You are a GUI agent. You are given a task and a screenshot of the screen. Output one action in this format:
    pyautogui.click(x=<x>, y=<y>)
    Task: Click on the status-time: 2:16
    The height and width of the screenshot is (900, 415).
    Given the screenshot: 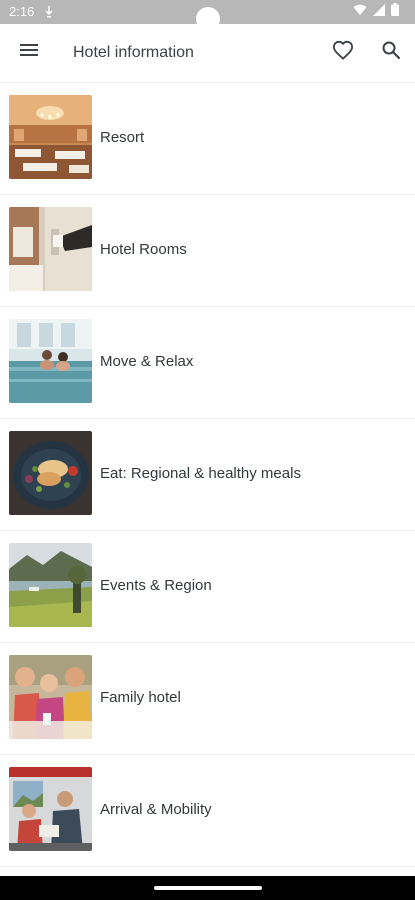 What is the action you would take?
    pyautogui.click(x=22, y=11)
    